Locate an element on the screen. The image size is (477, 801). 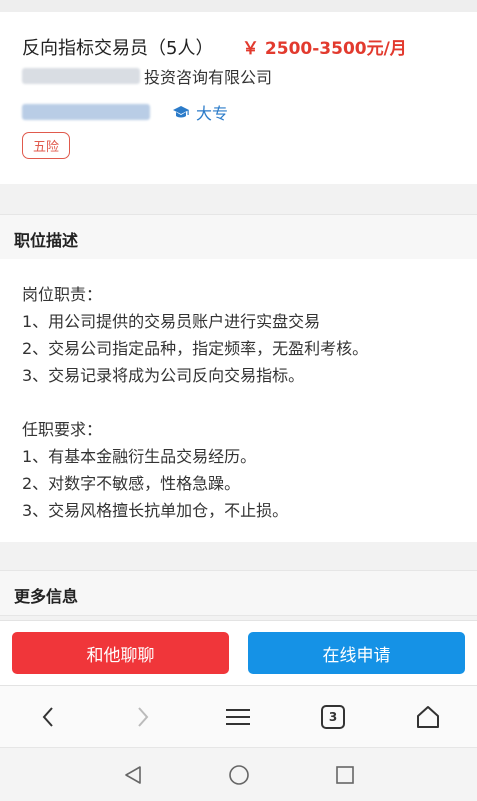
browser-toolbar: 3 is located at coordinates (238, 716).